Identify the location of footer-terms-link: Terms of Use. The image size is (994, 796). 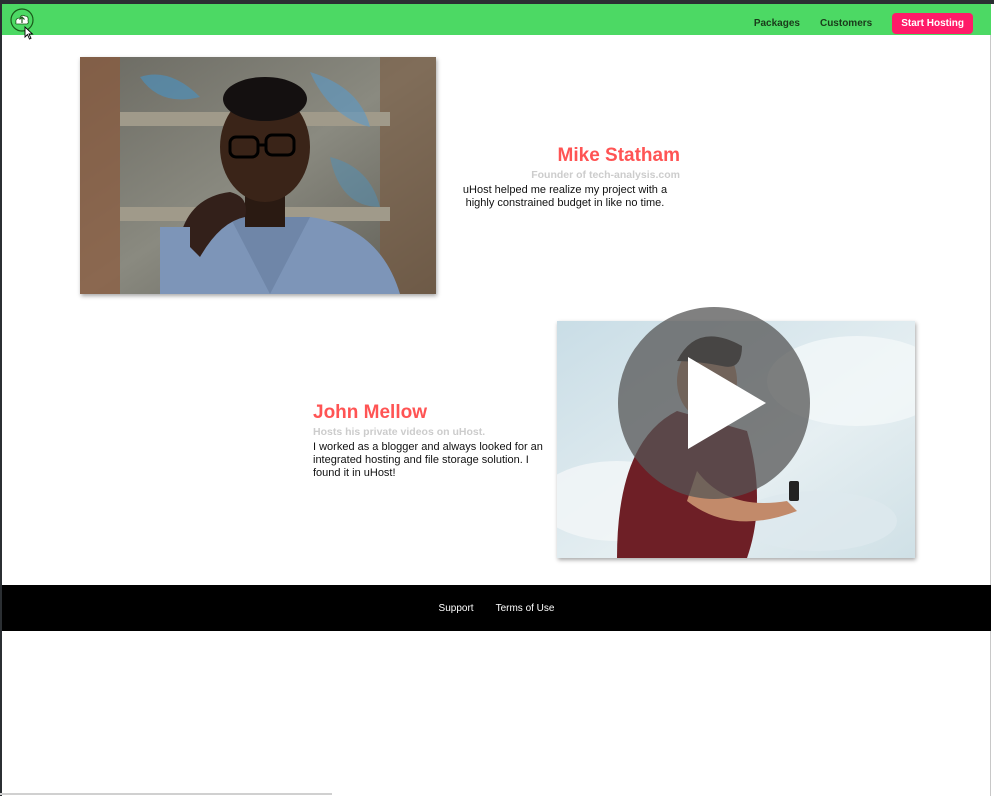
(525, 608).